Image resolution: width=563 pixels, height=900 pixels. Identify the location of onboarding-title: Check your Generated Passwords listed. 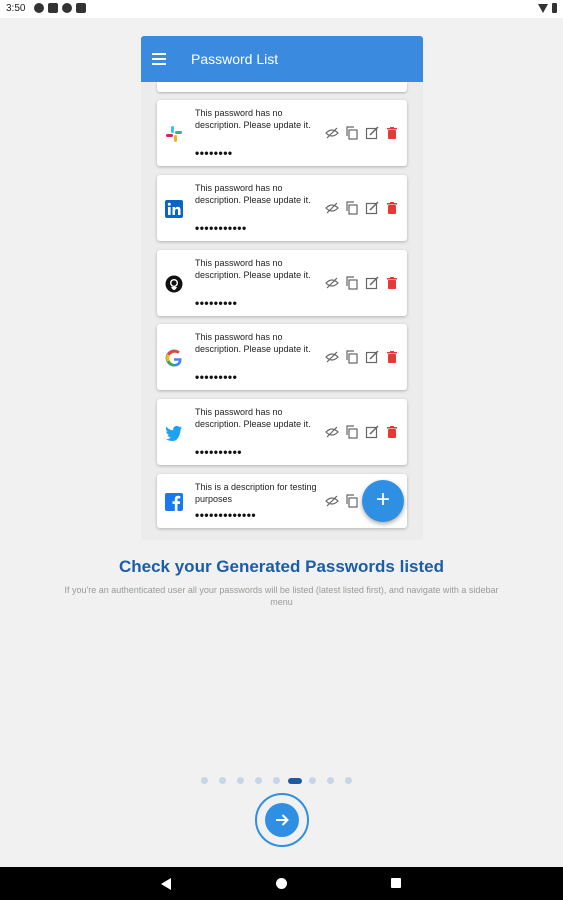
(281, 566).